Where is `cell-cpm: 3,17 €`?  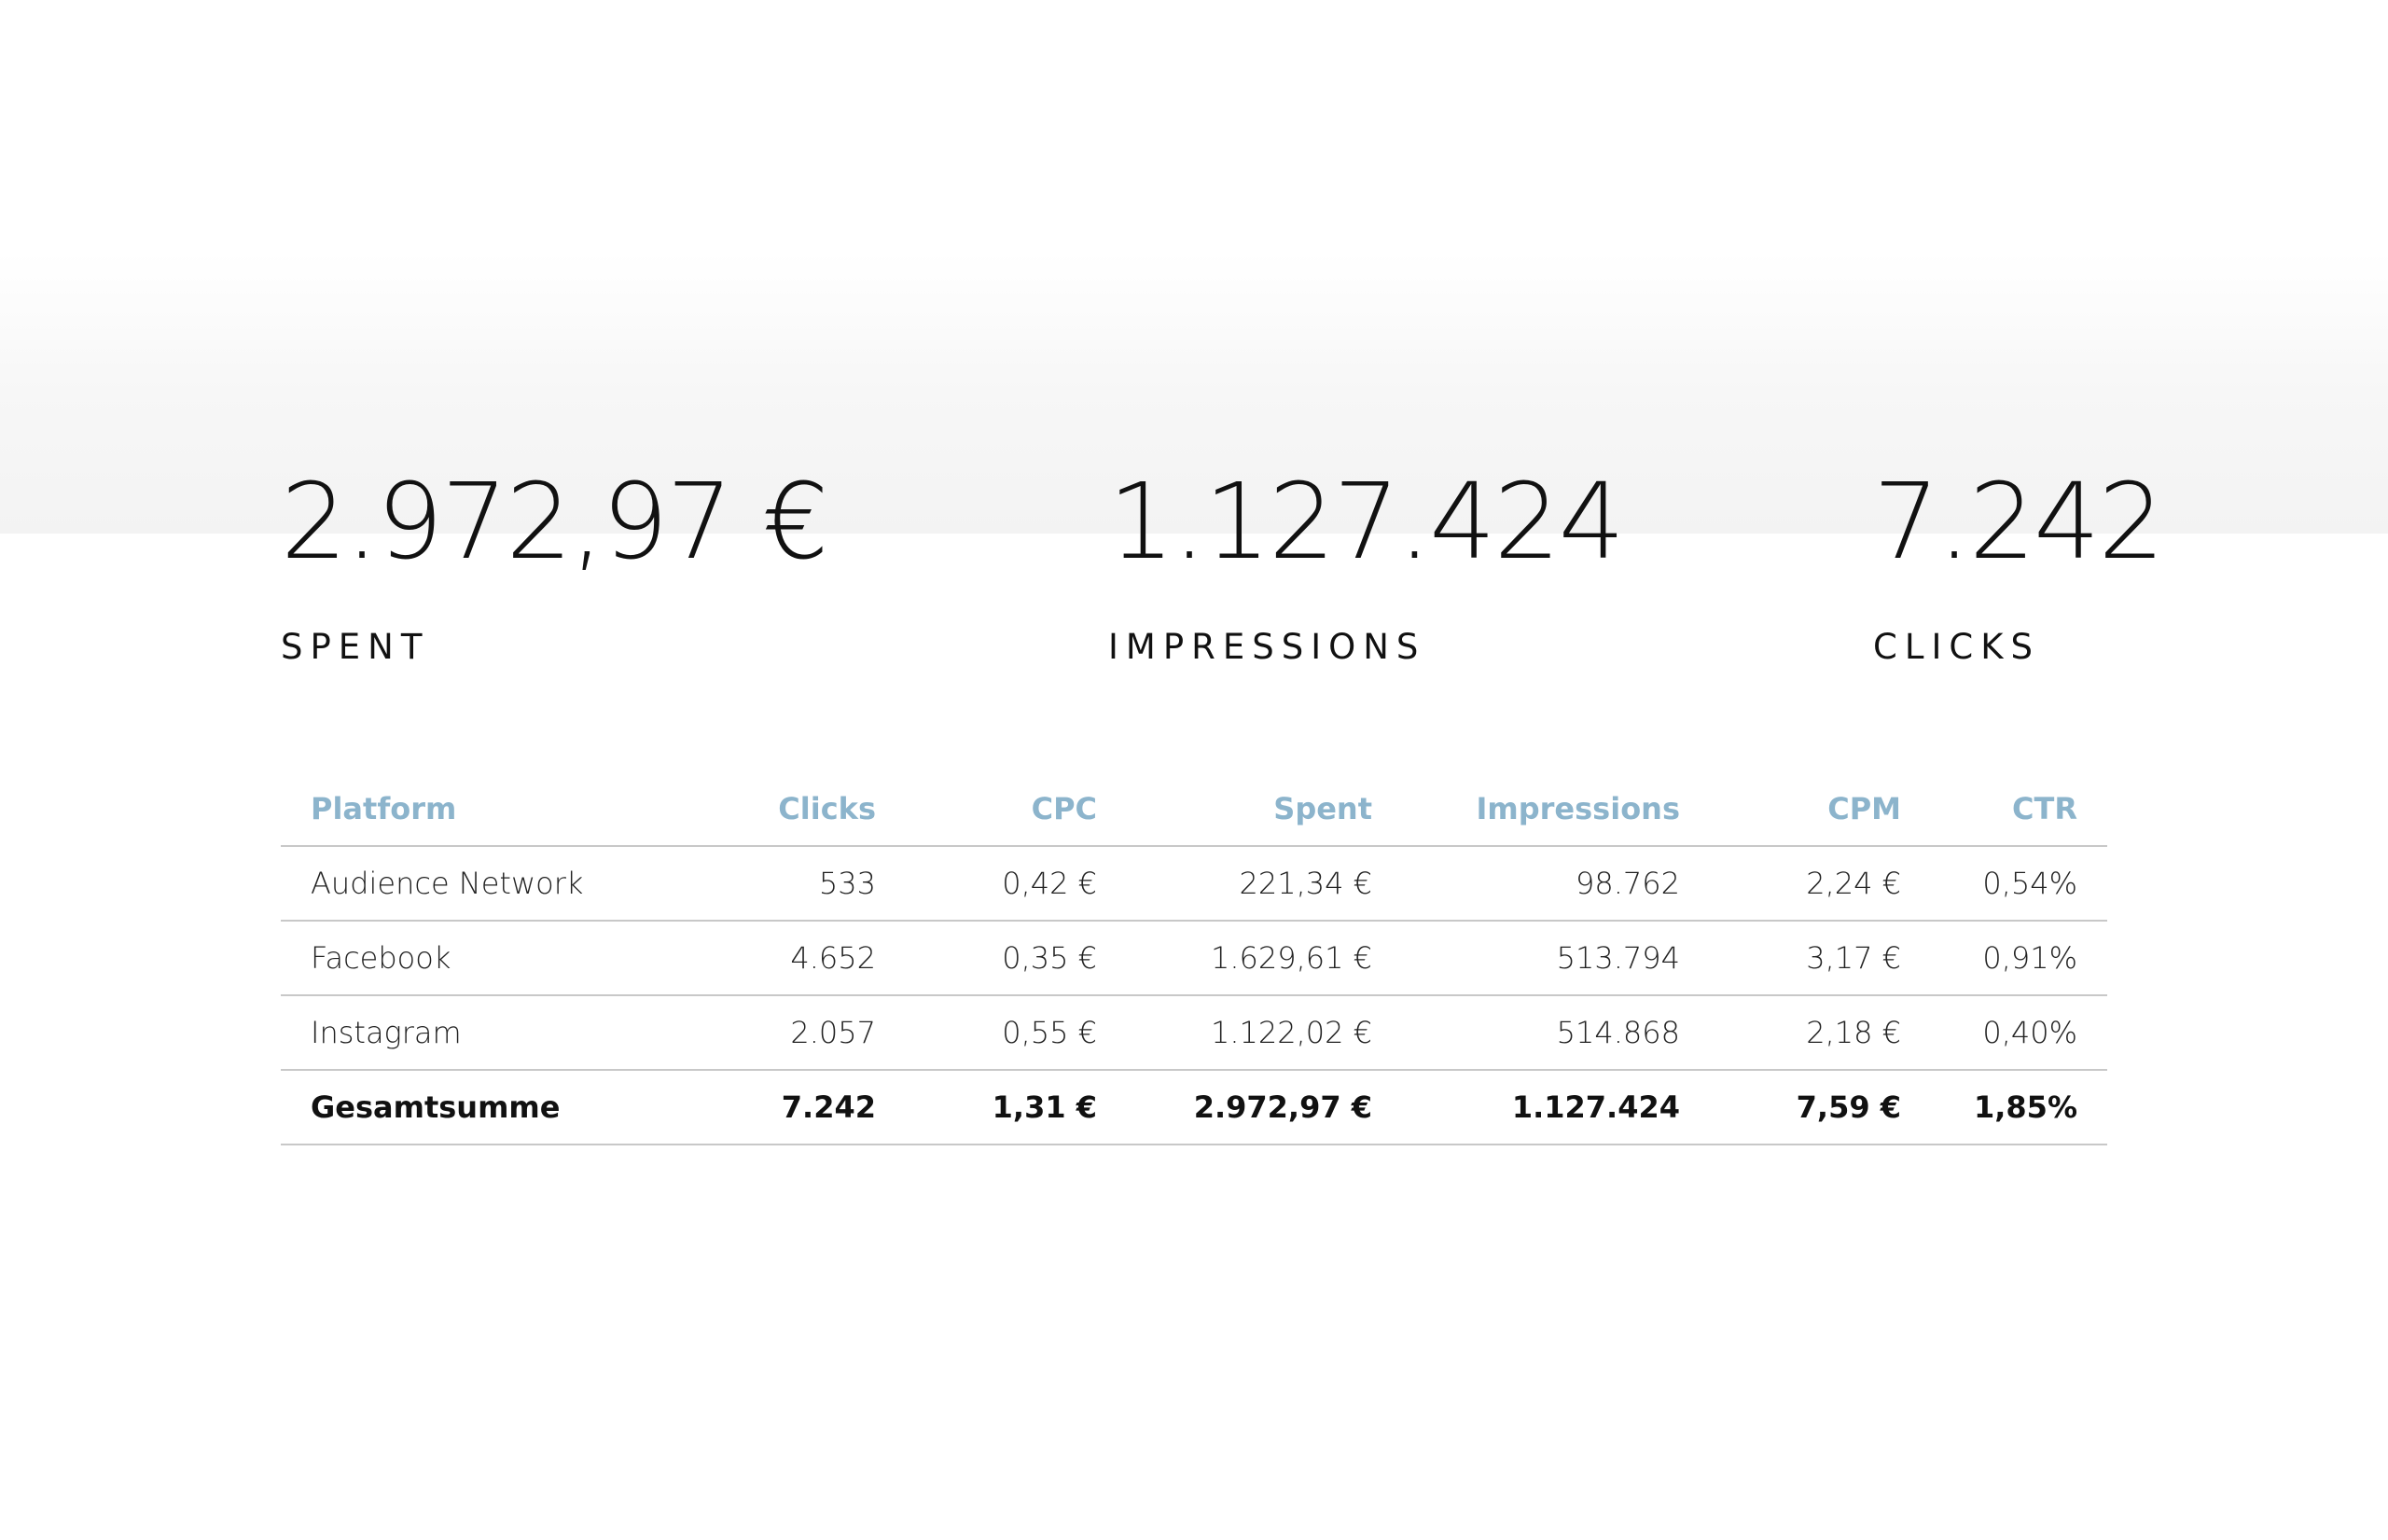 cell-cpm: 3,17 € is located at coordinates (1820, 959).